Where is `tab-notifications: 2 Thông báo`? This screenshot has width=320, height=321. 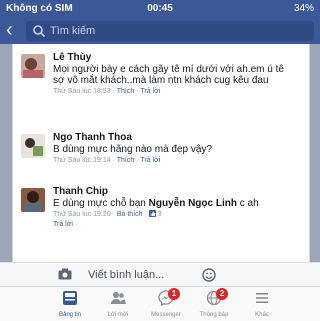
tab-notifications: 2 Thông báo is located at coordinates (214, 304).